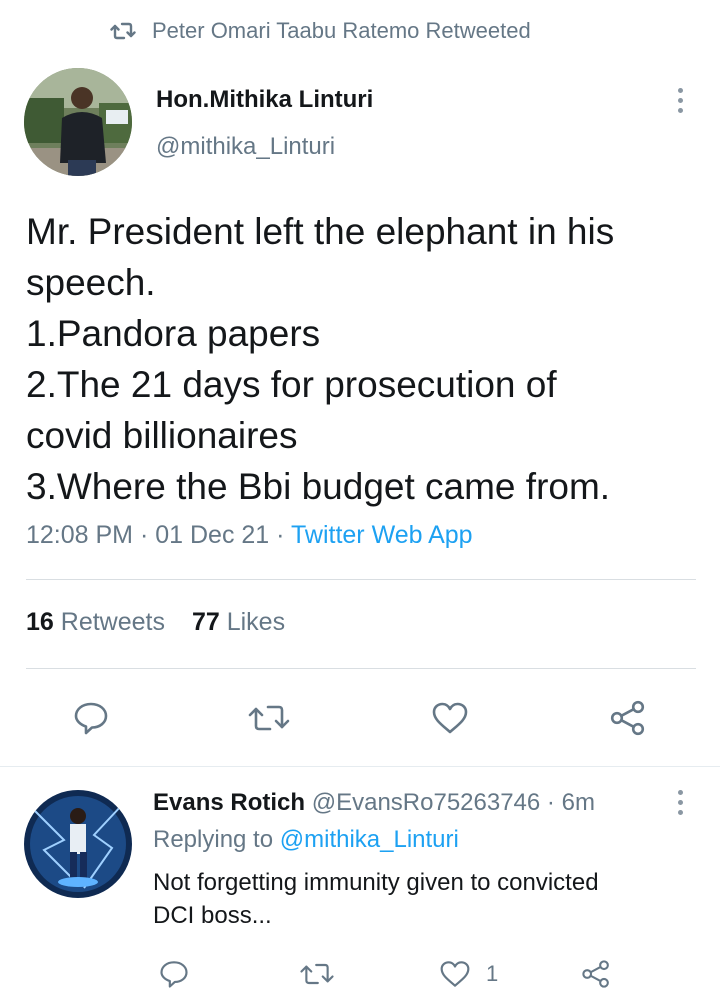 This screenshot has width=720, height=1005. I want to click on tweet-time: 12:08 PM, so click(80, 535).